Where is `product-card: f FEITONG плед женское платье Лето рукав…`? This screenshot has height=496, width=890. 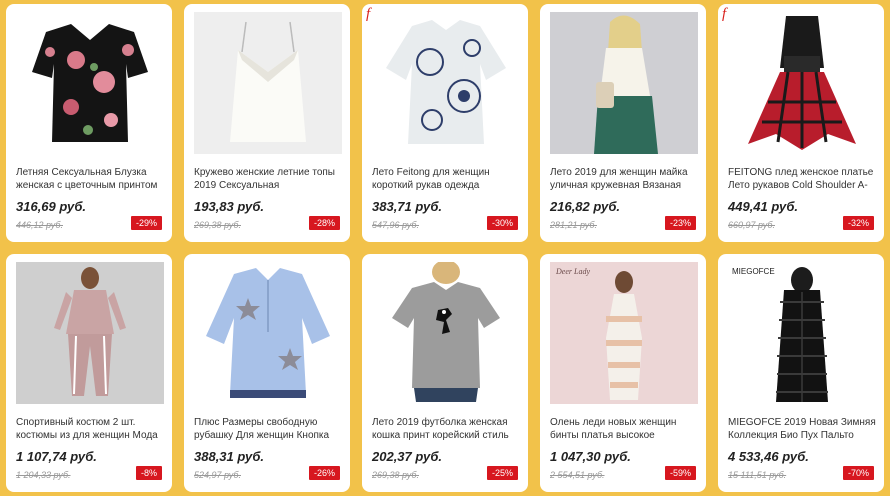 product-card: f FEITONG плед женское платье Лето рукав… is located at coordinates (801, 123).